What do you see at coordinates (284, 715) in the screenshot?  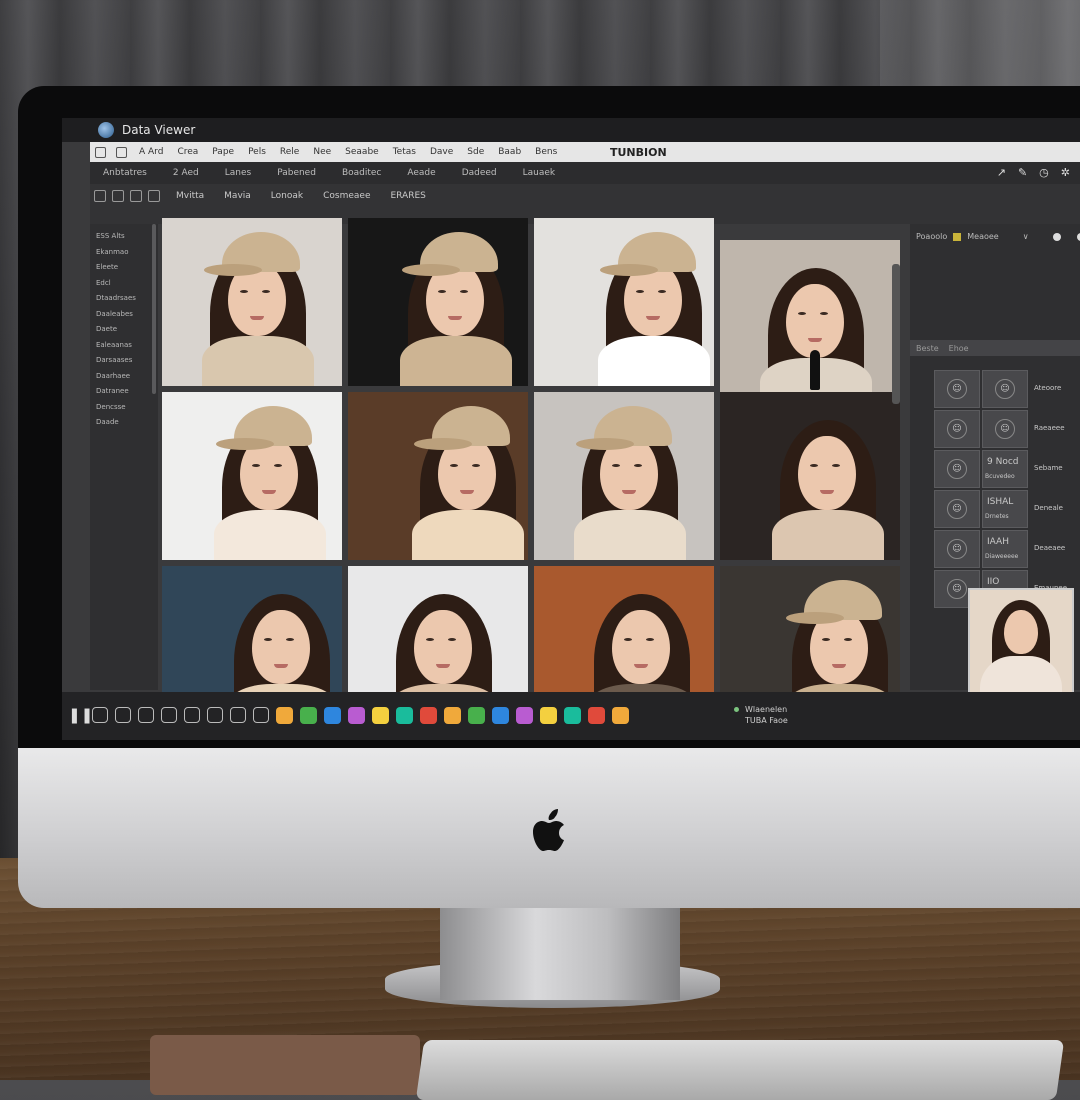 I see `drop-icon` at bounding box center [284, 715].